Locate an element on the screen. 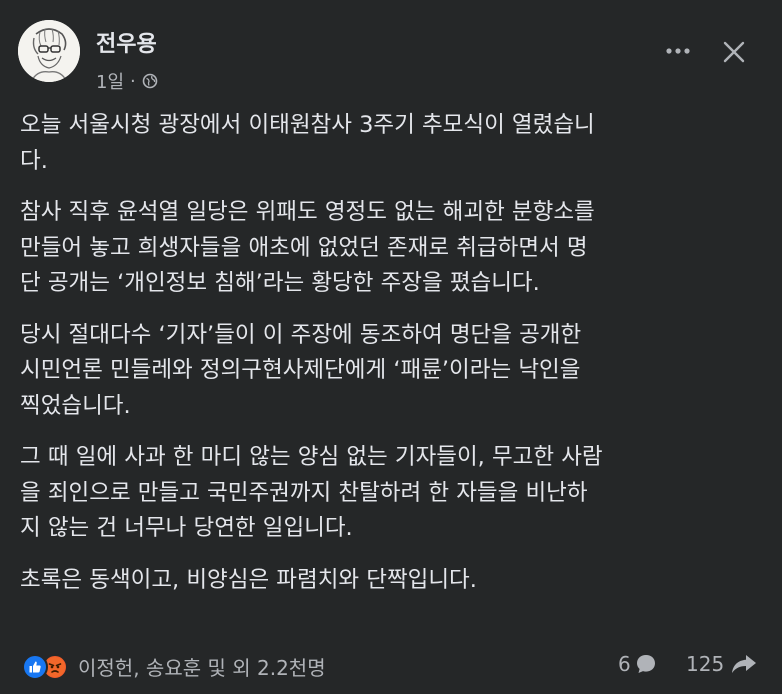 This screenshot has width=782, height=694. text-line: 초록은 동색이고, 비양심은 파렴치와 단짝입니다. is located at coordinates (248, 579).